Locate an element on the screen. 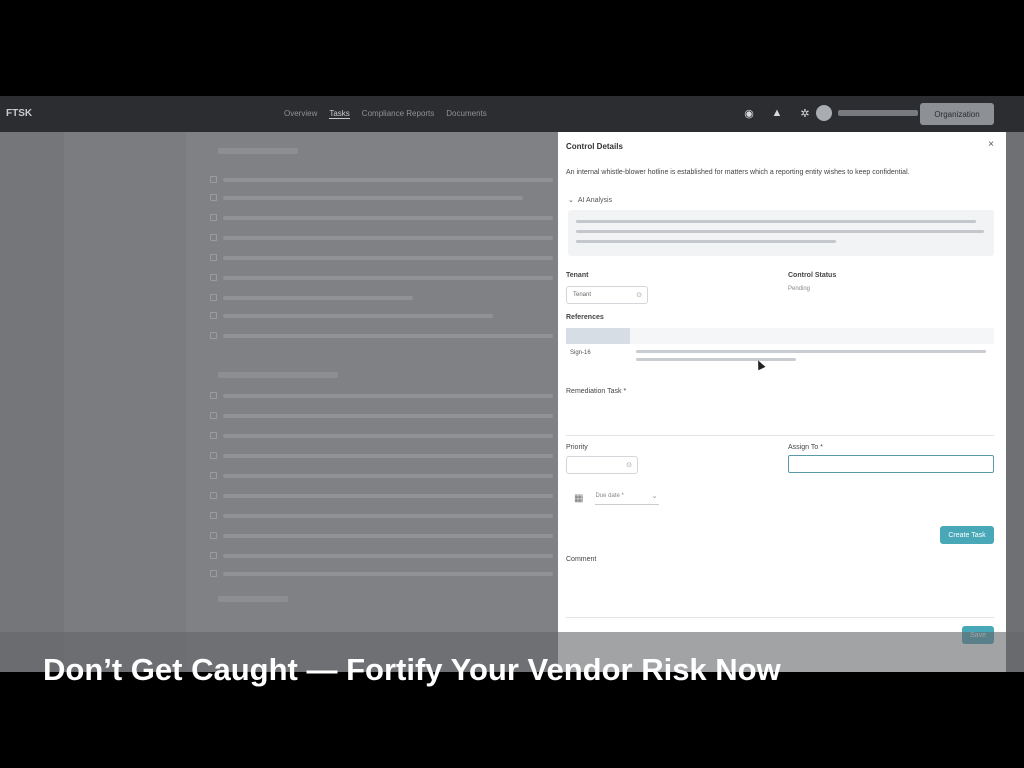 The image size is (1024, 768). references-table-header is located at coordinates (780, 336).